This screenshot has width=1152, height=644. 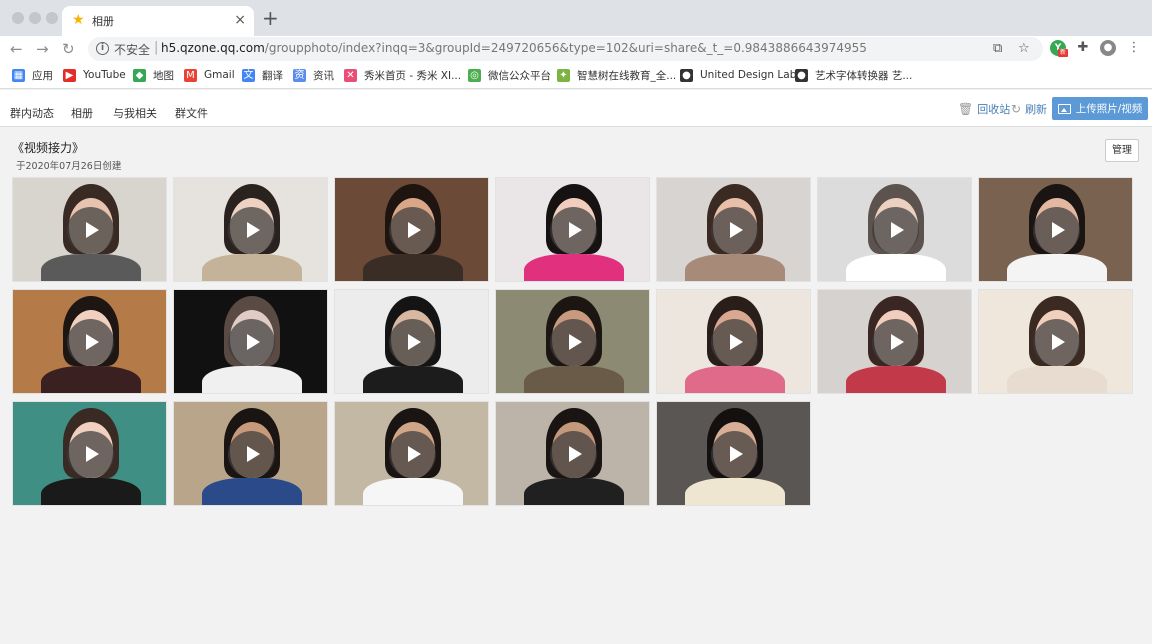 I want to click on new-tab-plus-icon: +, so click(x=270, y=18).